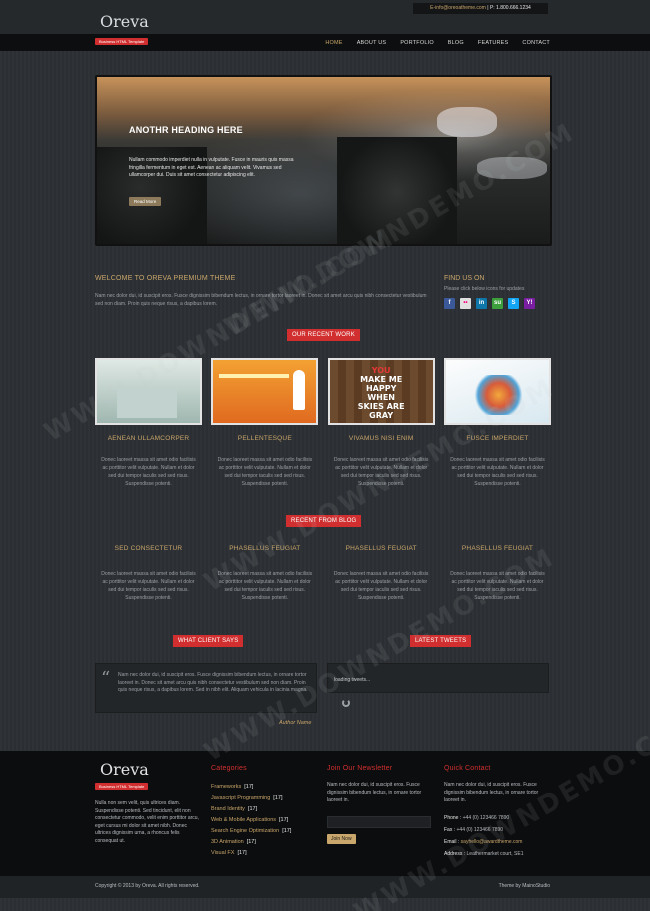  What do you see at coordinates (124, 769) in the screenshot?
I see `footer-logo: Oreva` at bounding box center [124, 769].